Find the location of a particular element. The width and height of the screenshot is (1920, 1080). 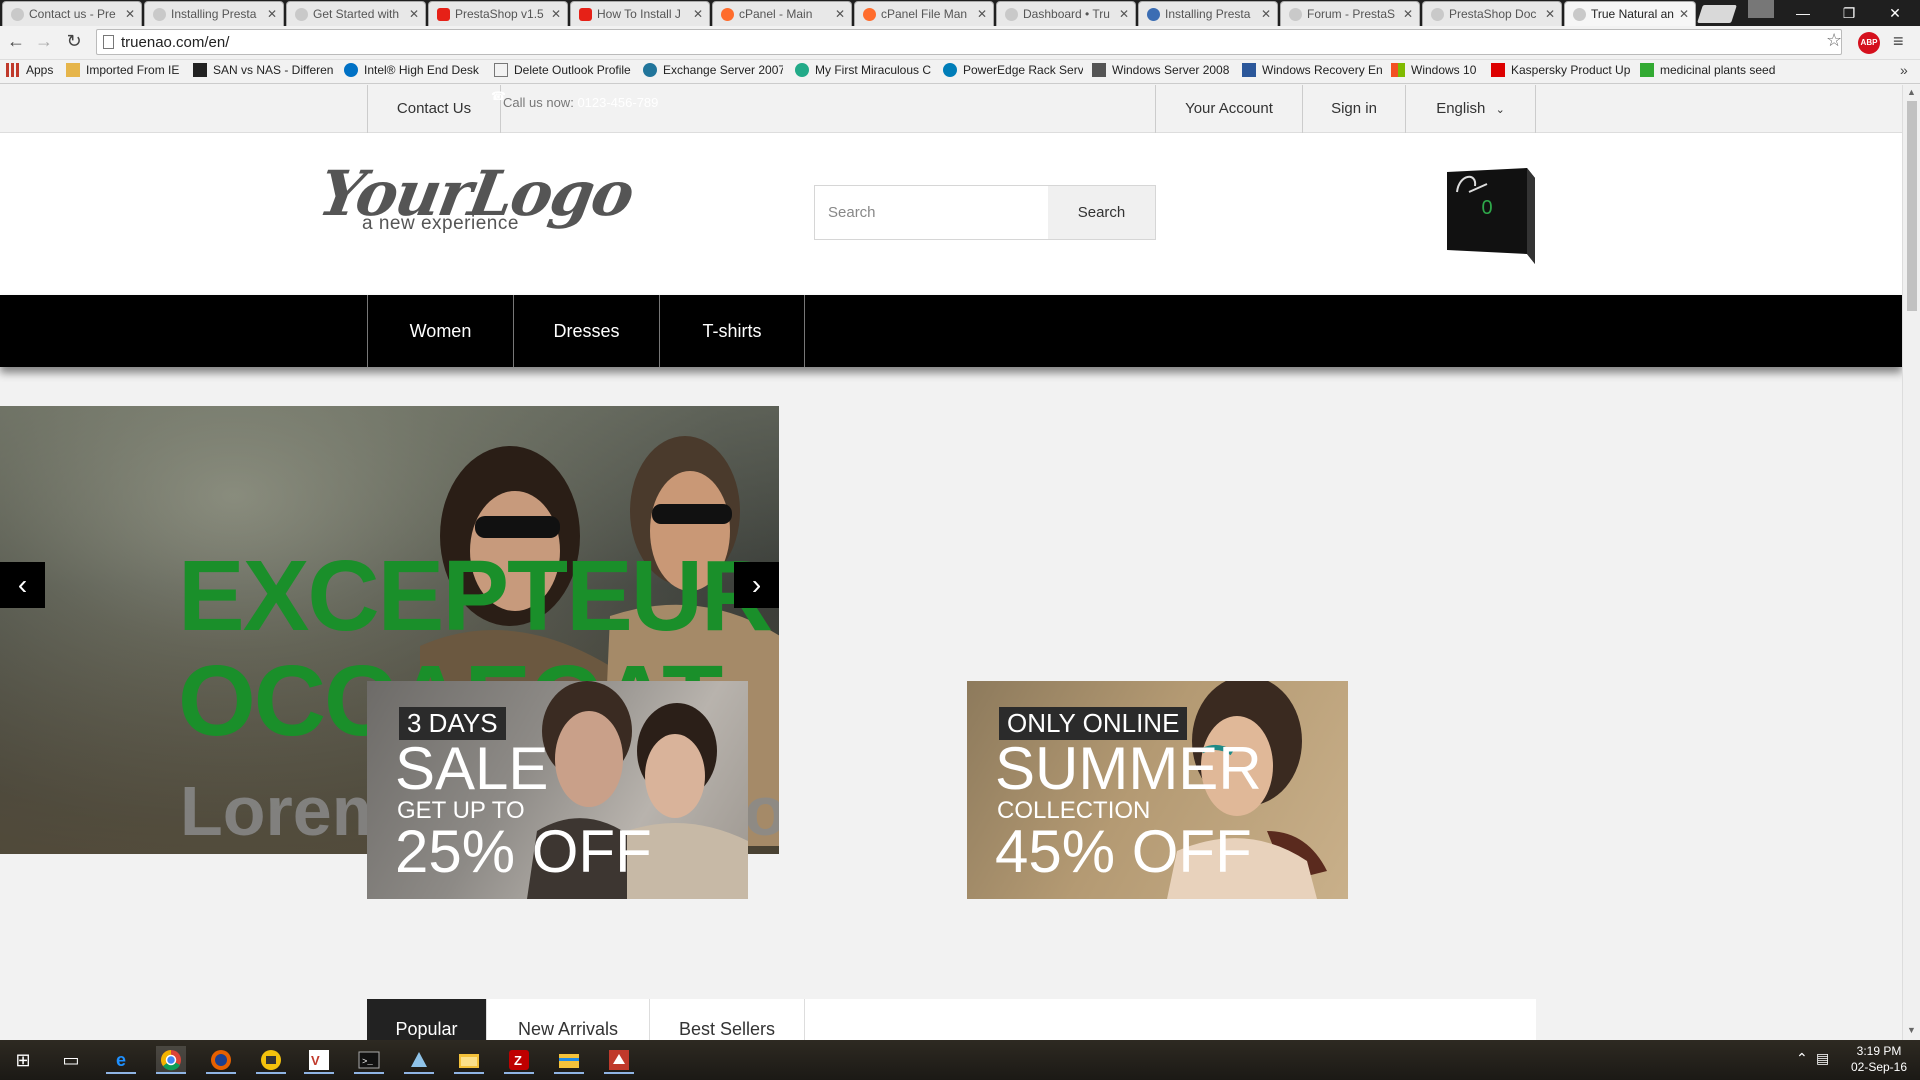

bookmark-item: Exchange Server 2007 is located at coordinates (713, 70).